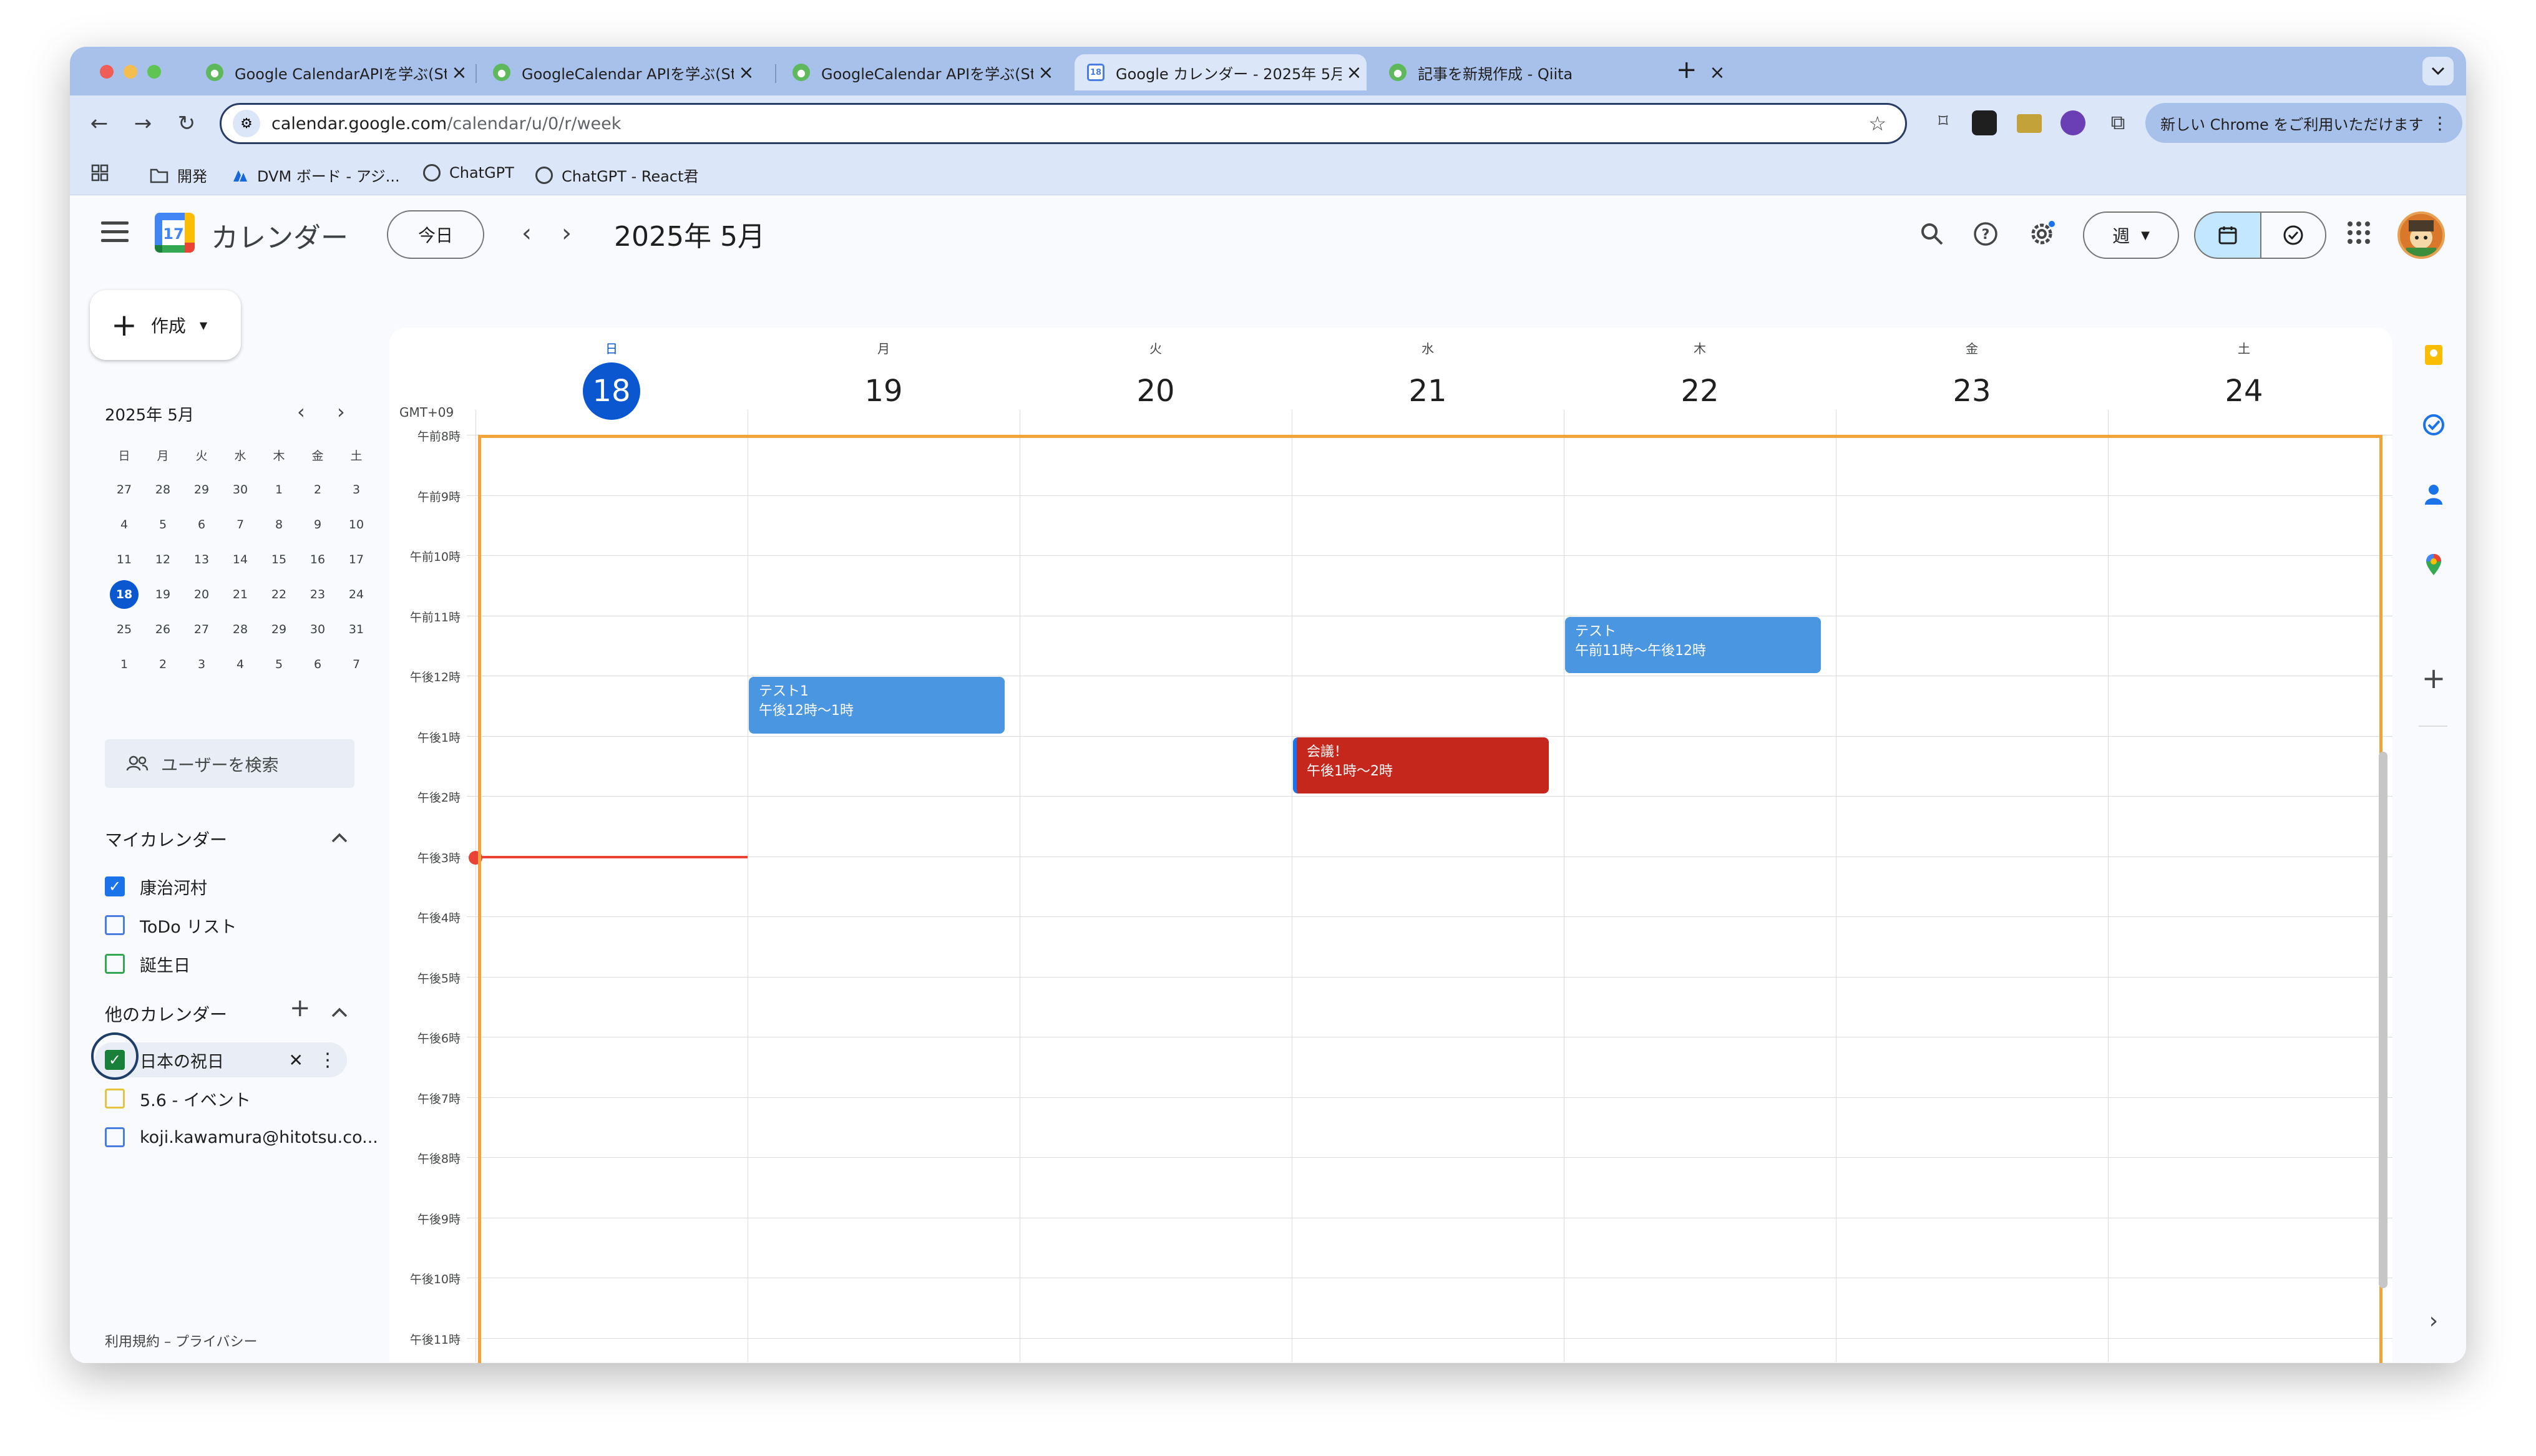  I want to click on mini-day: 11, so click(124, 559).